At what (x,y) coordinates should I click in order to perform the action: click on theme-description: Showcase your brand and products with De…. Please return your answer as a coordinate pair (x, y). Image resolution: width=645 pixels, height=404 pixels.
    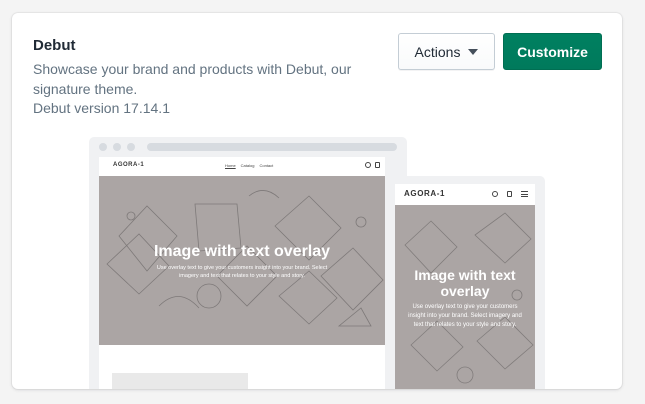
    Looking at the image, I should click on (192, 79).